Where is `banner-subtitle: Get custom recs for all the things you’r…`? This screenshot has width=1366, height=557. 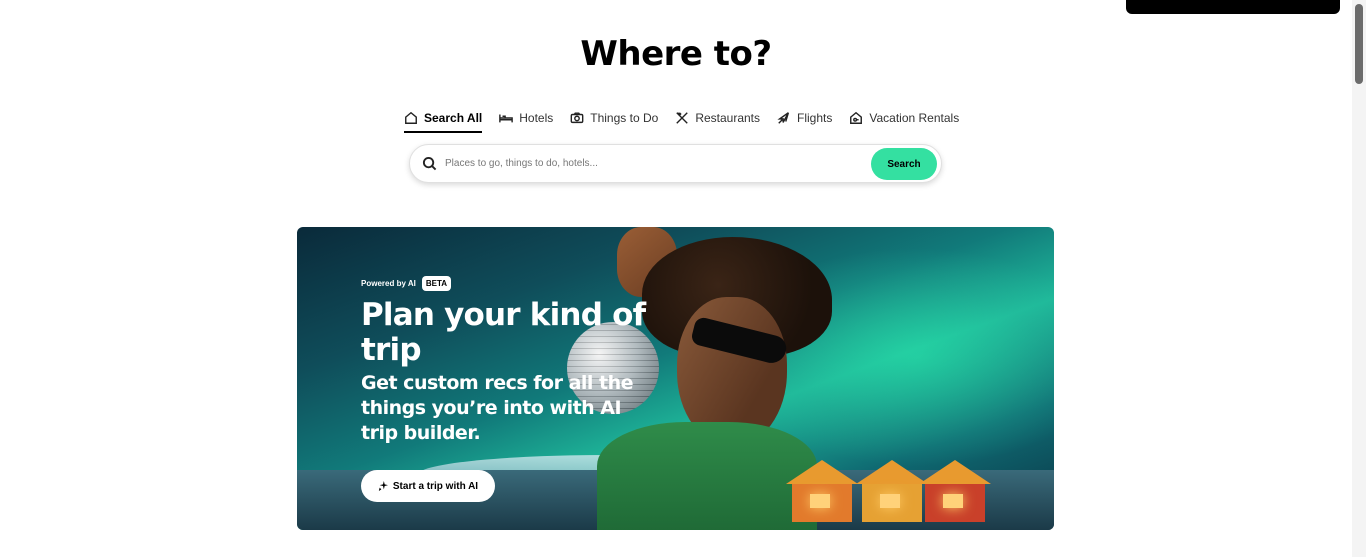
banner-subtitle: Get custom recs for all the things you’r… is located at coordinates (497, 408).